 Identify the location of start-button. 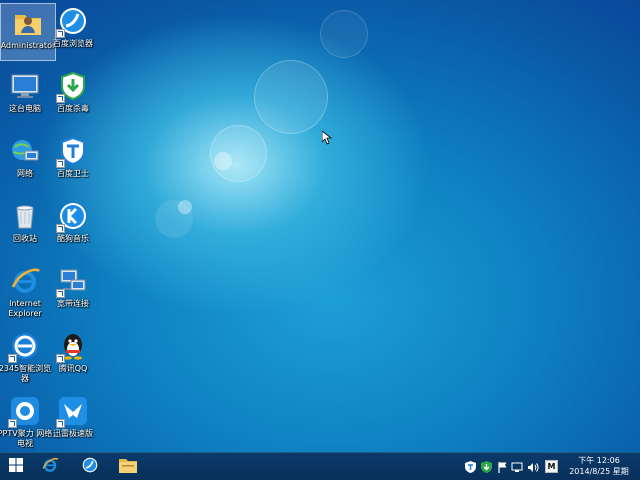
(16, 466).